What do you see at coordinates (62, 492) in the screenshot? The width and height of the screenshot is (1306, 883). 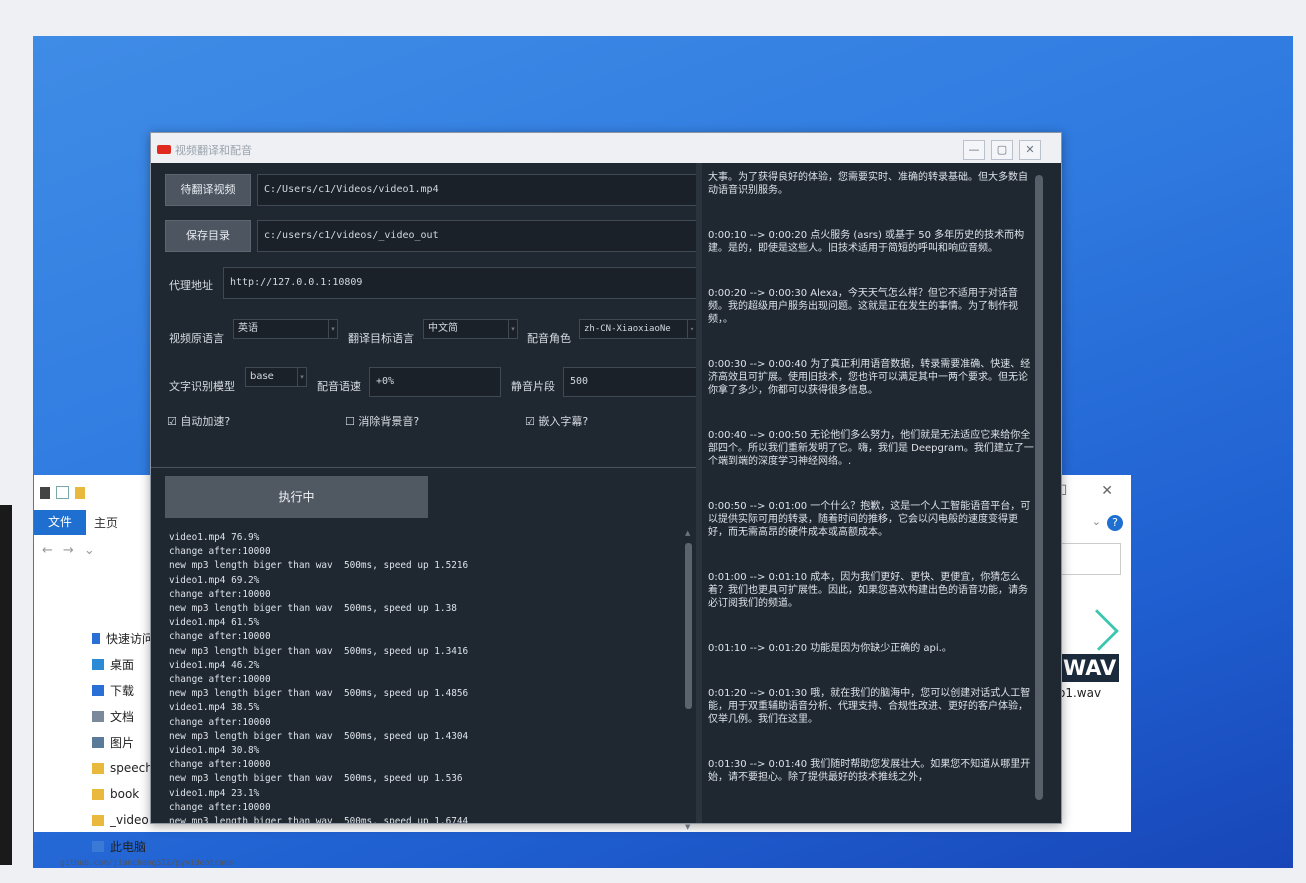 I see `explorer-check-icon` at bounding box center [62, 492].